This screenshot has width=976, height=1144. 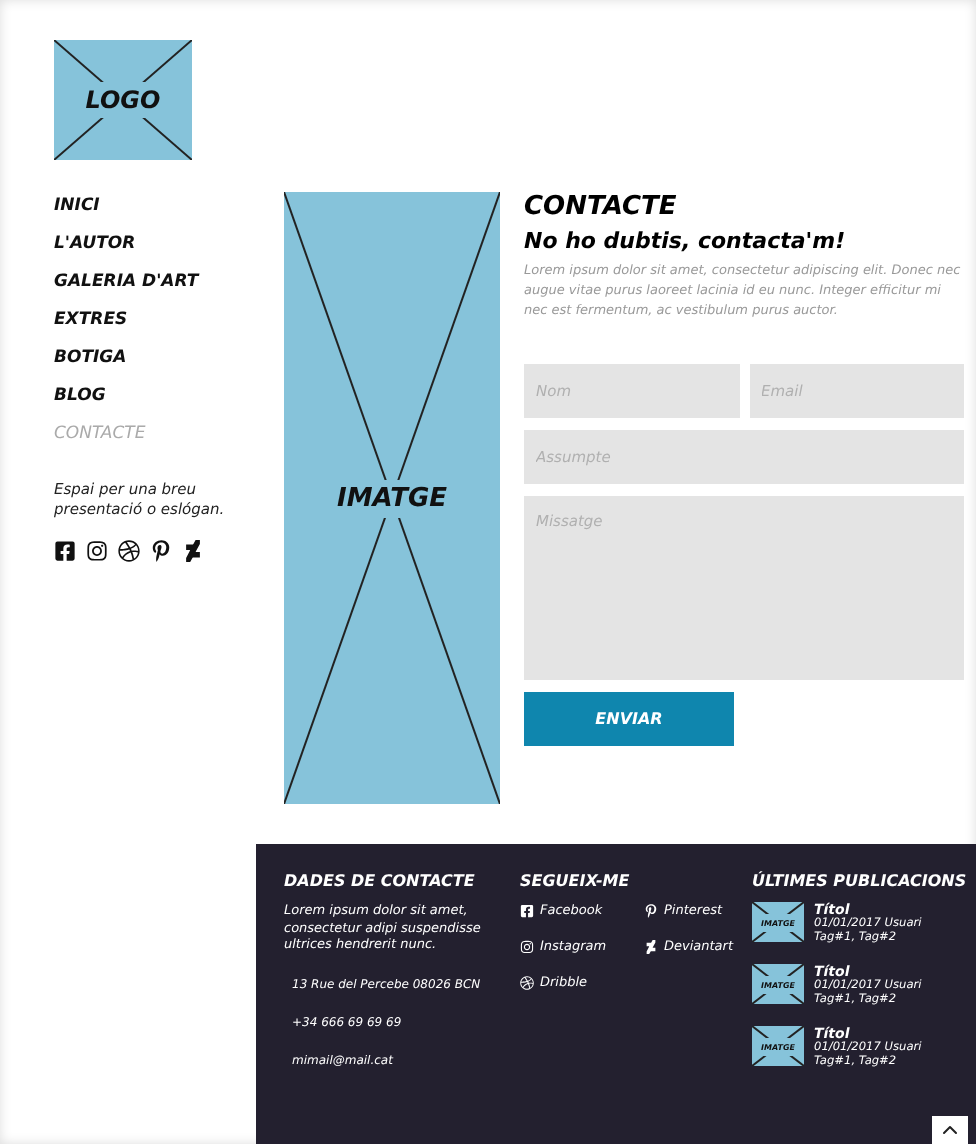 What do you see at coordinates (157, 358) in the screenshot?
I see `nav-link: BOTIGA` at bounding box center [157, 358].